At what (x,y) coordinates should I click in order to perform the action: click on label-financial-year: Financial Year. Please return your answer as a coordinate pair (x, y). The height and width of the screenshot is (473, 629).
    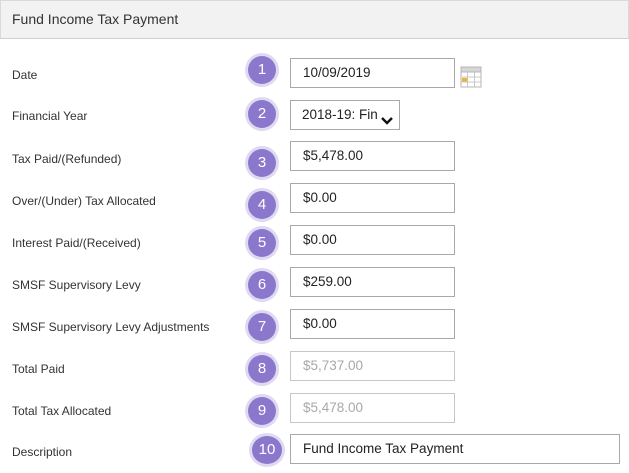
    Looking at the image, I should click on (50, 116).